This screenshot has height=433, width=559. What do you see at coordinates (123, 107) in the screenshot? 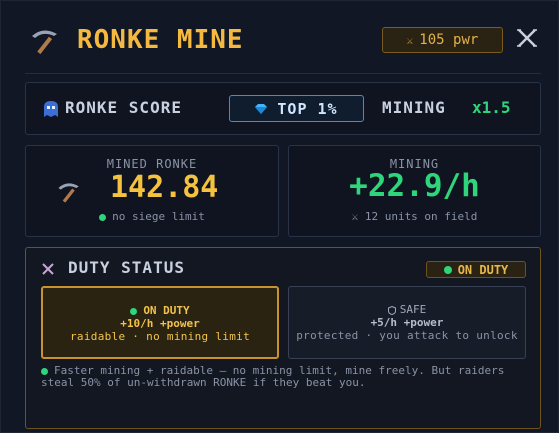
I see `score-label: RONKE SCORE` at bounding box center [123, 107].